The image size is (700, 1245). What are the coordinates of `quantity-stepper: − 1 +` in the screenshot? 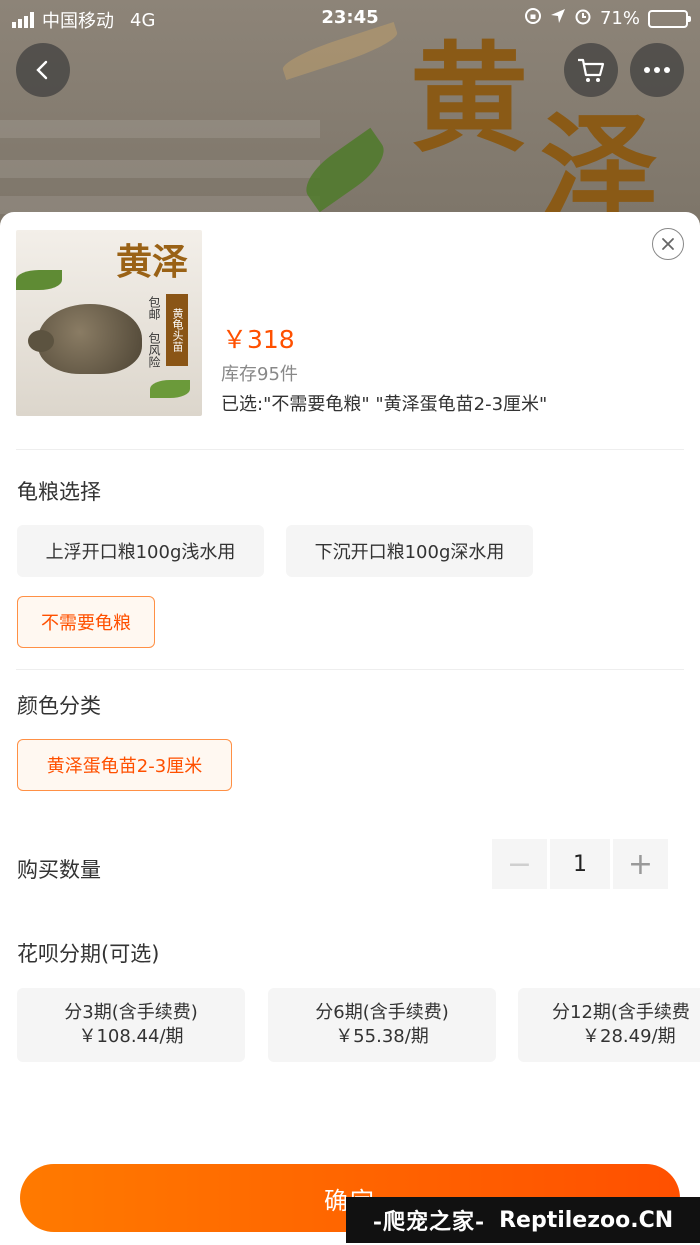 It's located at (580, 864).